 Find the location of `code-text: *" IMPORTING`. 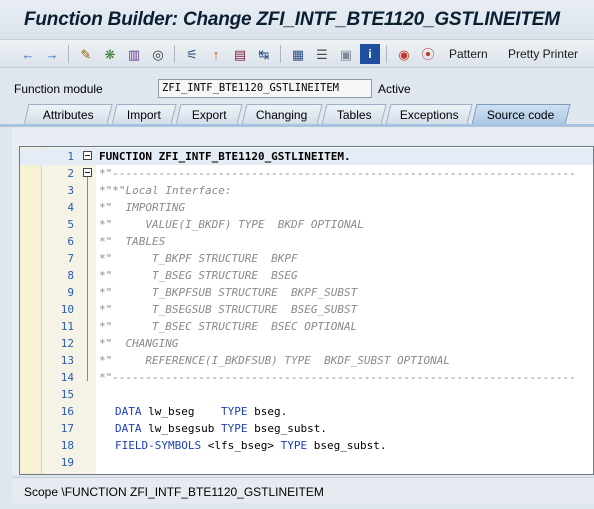

code-text: *" IMPORTING is located at coordinates (142, 207).